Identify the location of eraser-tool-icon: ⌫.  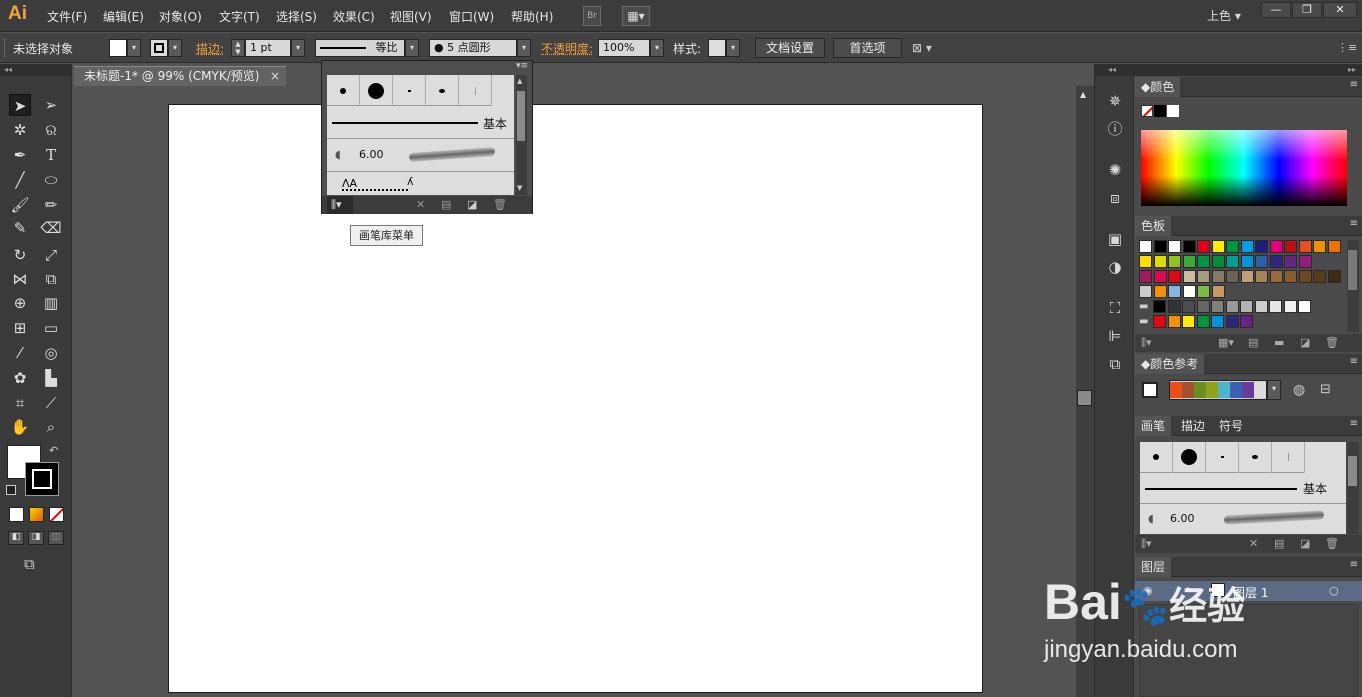
(51, 228).